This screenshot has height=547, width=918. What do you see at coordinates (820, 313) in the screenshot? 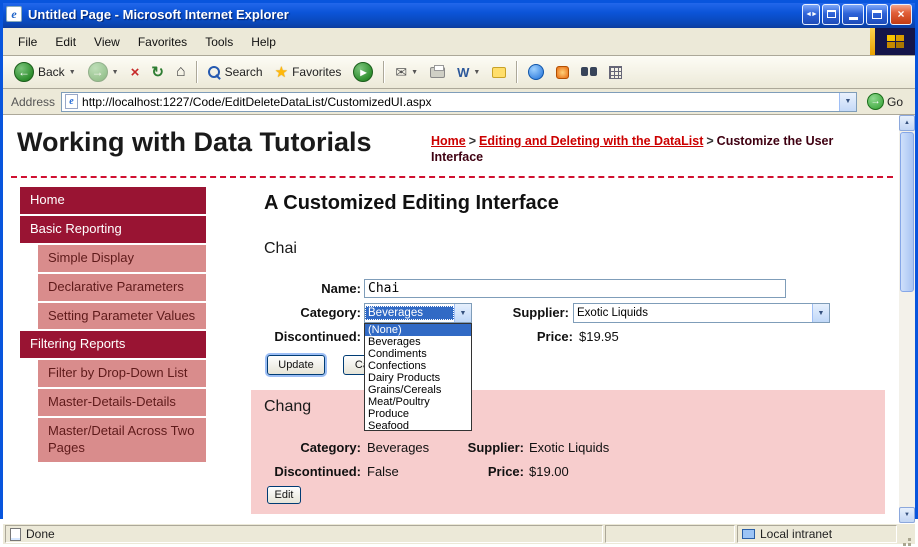
I see `supplier-select-arrow-icon: ▼` at bounding box center [820, 313].